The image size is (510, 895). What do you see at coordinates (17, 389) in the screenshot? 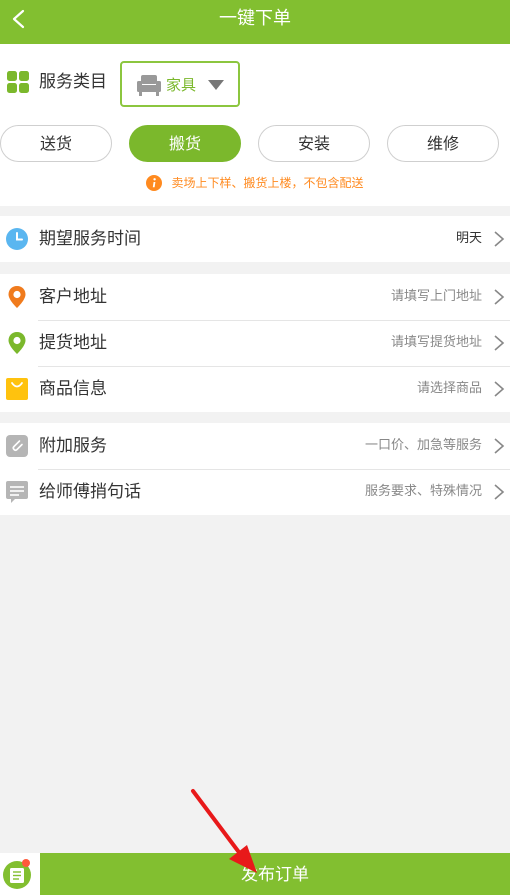
I see `shopping-bag-icon` at bounding box center [17, 389].